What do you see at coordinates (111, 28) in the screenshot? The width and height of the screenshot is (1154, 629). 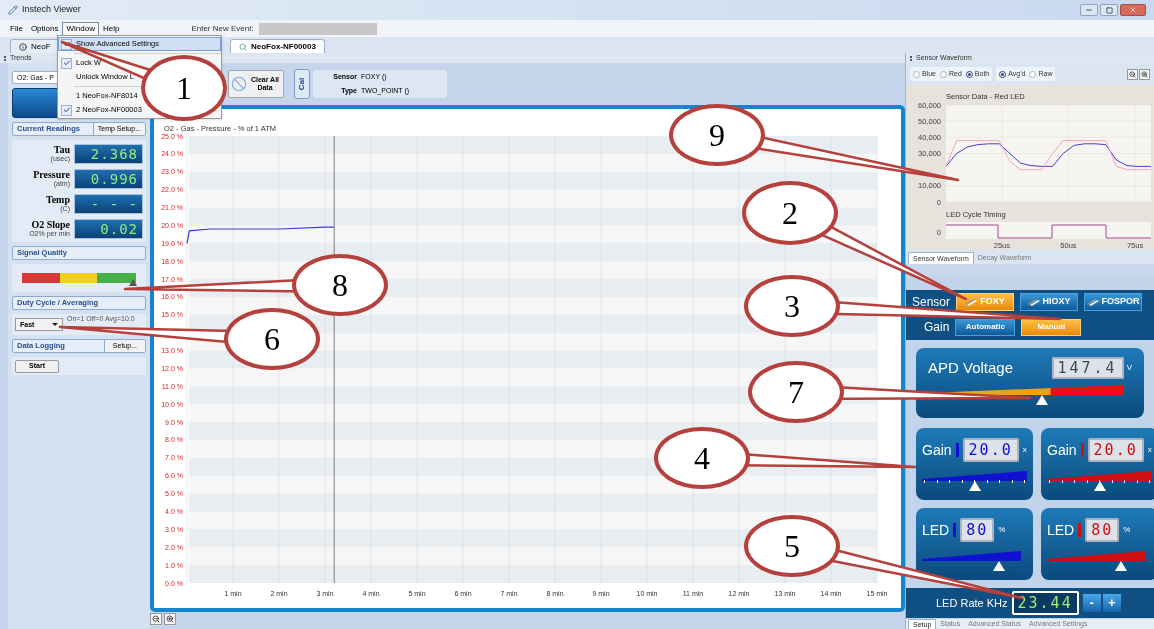 I see `menu-item: Help` at bounding box center [111, 28].